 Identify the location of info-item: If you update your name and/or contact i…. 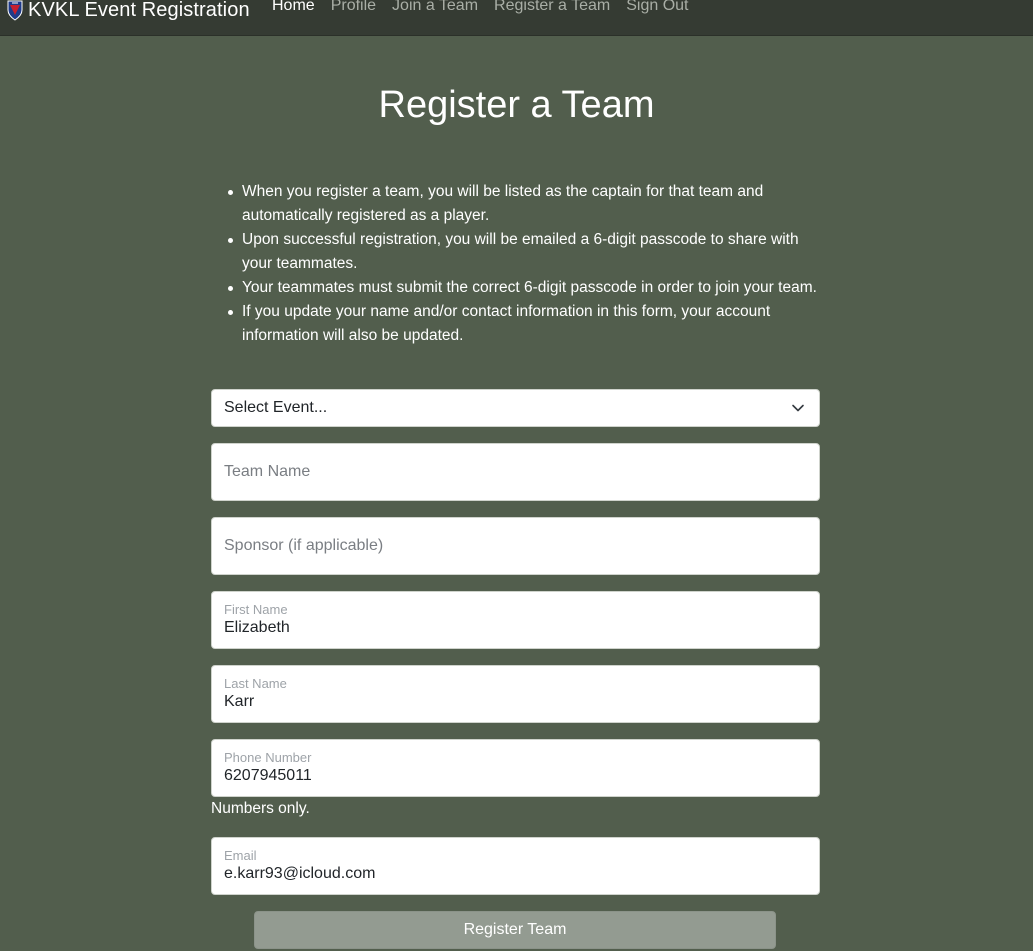
(530, 324).